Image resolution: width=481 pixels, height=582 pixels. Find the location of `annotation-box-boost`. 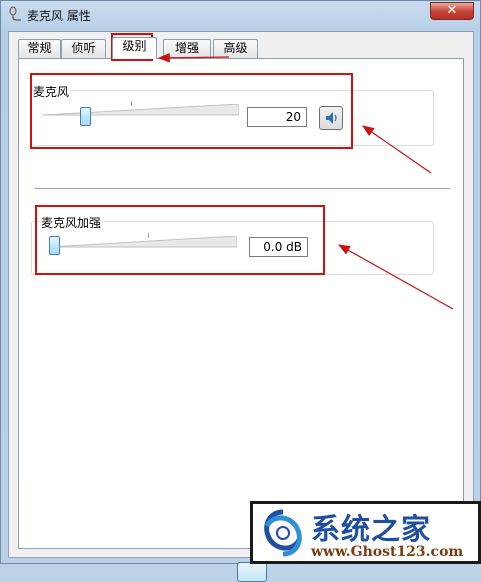

annotation-box-boost is located at coordinates (180, 240).